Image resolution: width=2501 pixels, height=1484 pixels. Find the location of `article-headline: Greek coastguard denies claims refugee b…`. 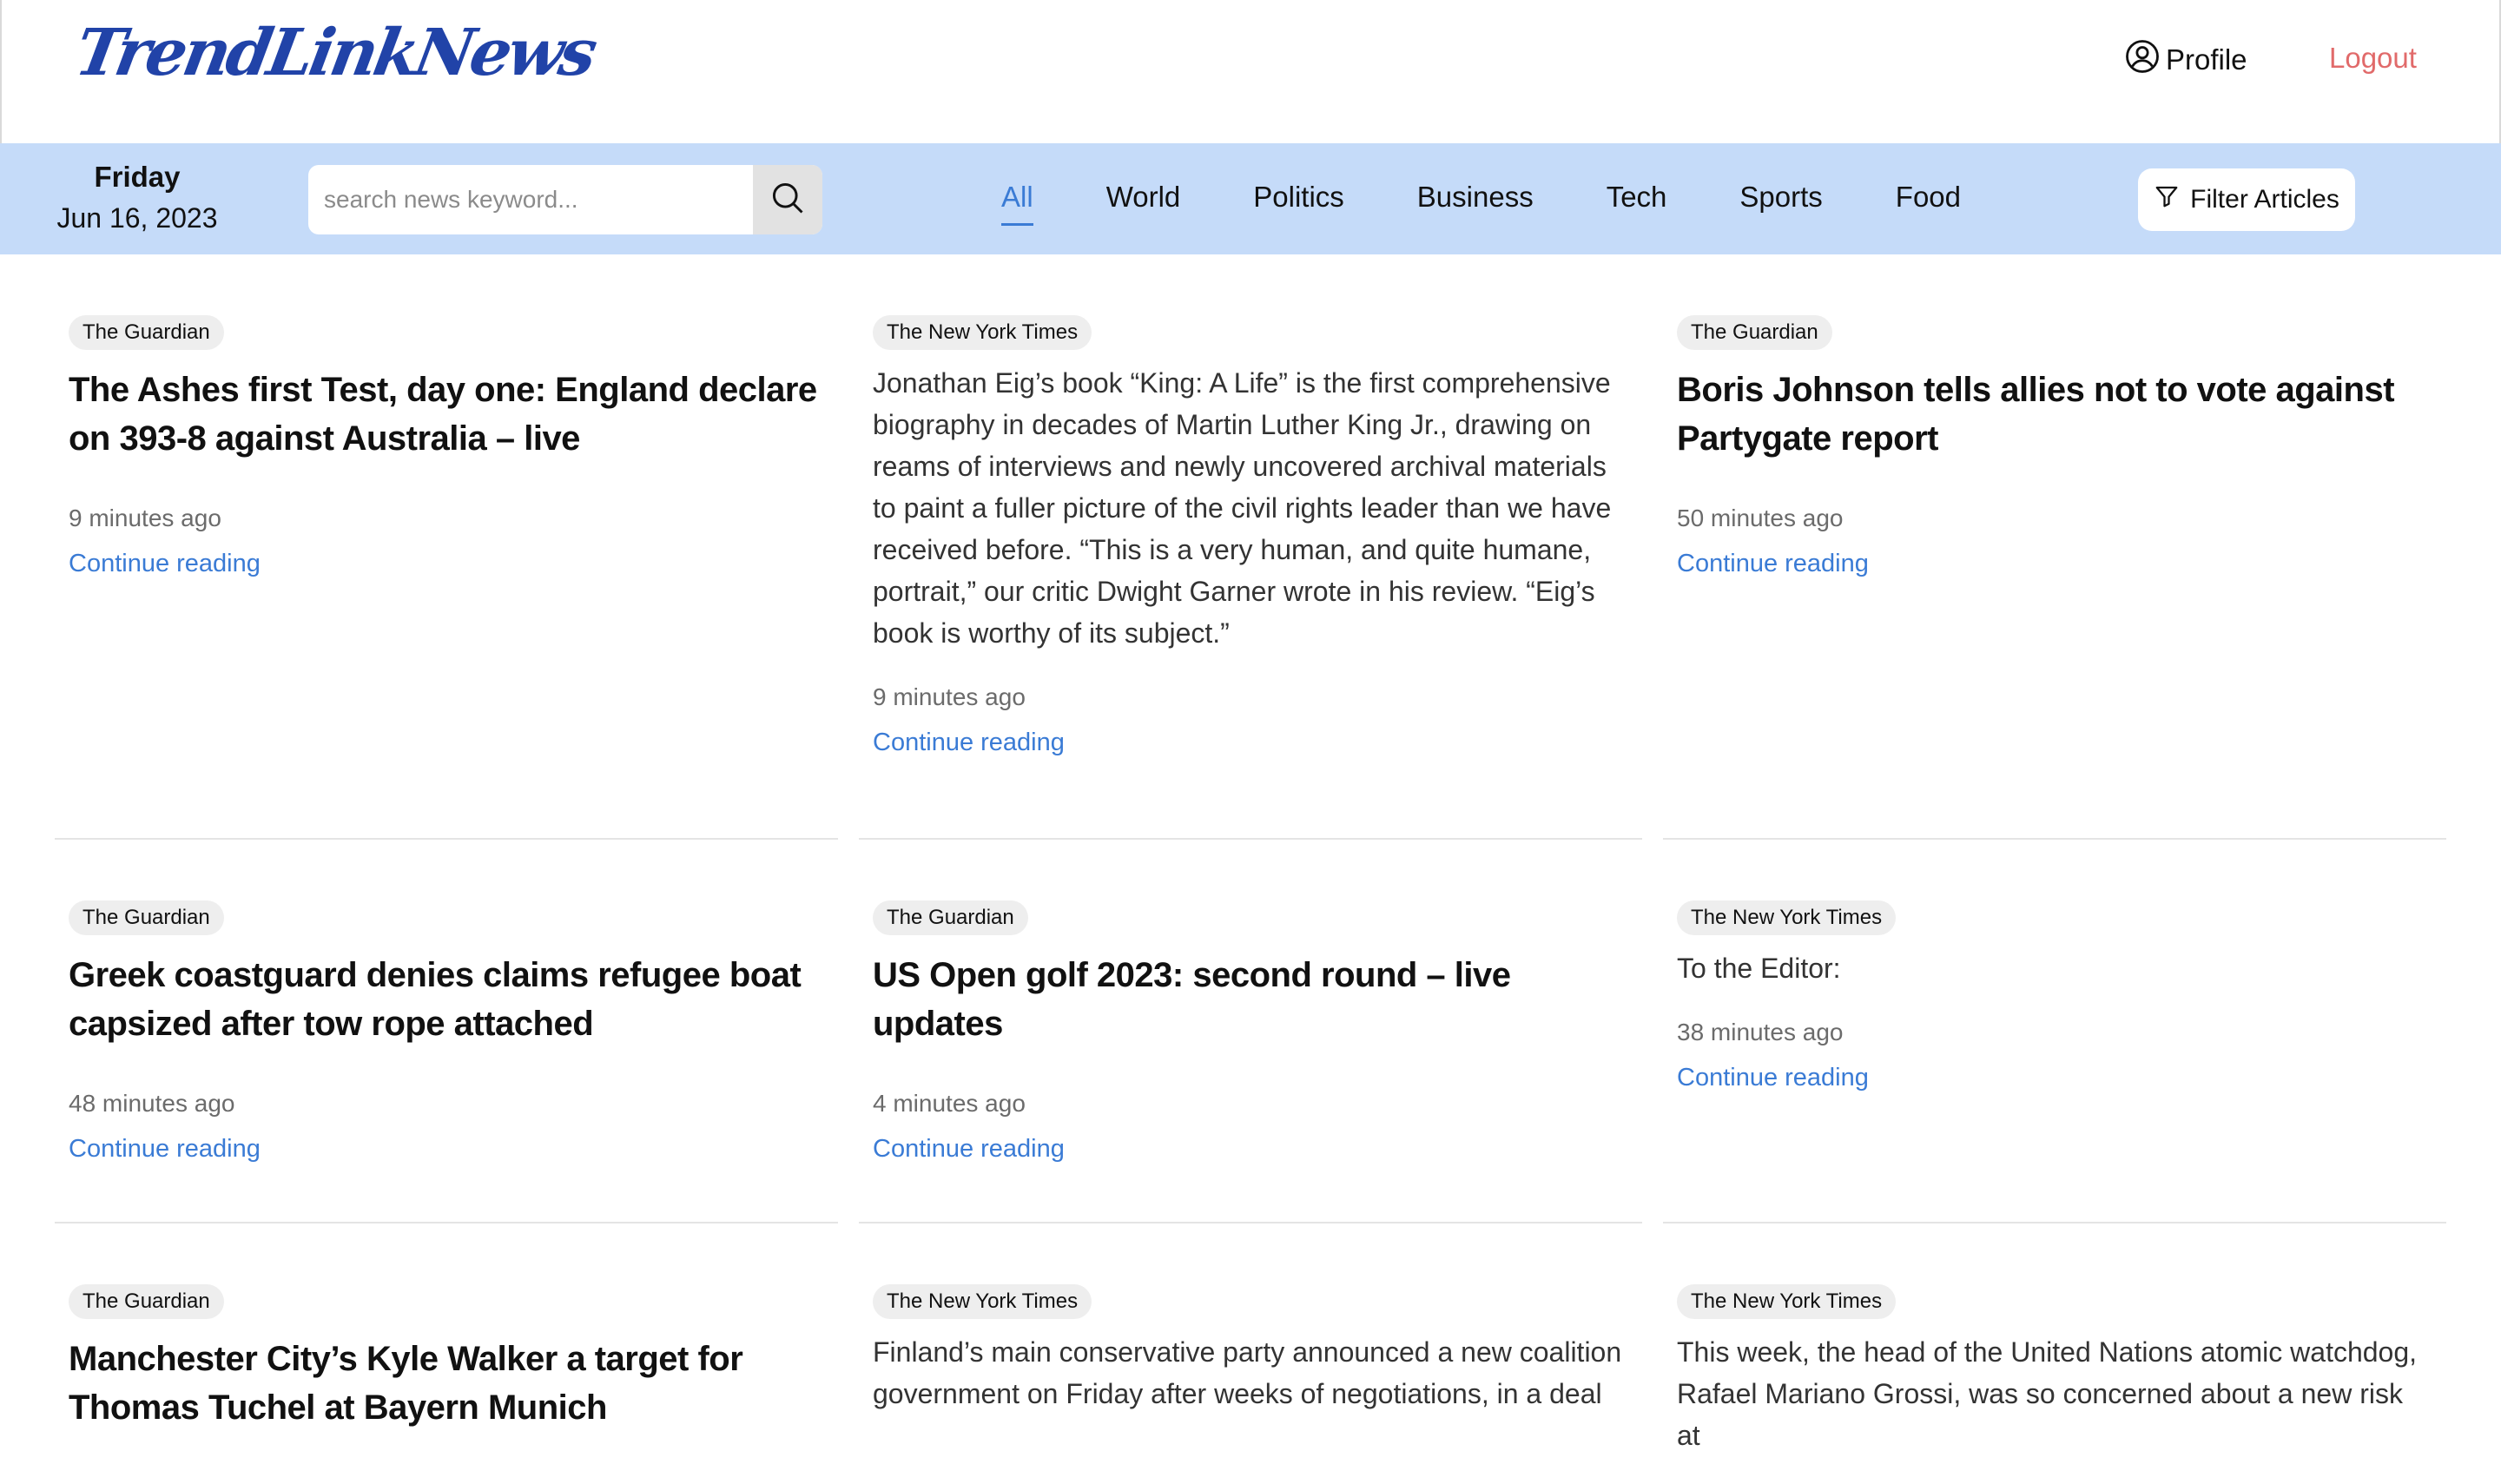

article-headline: Greek coastguard denies claims refugee b… is located at coordinates (446, 999).